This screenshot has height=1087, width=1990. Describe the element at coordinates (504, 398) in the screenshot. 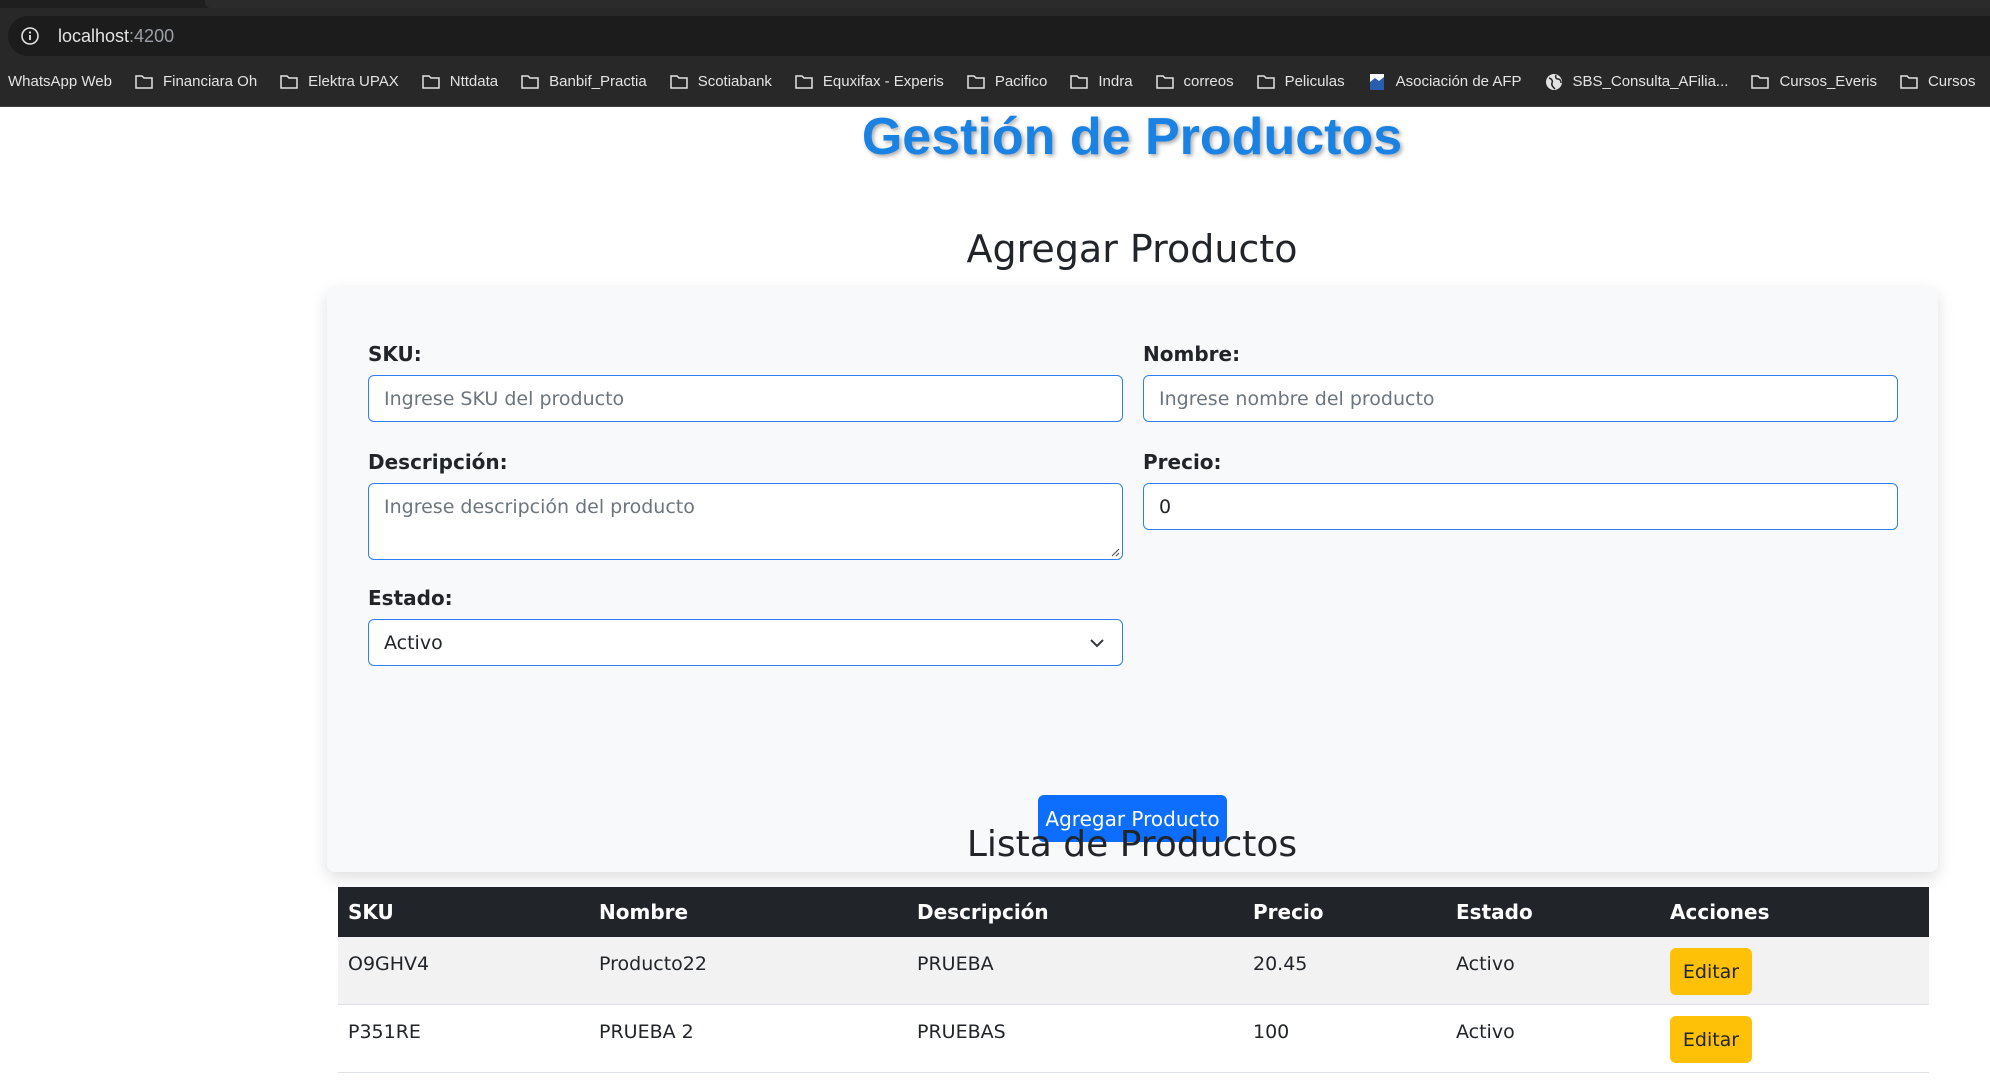

I see `sku-placeholder: Ingrese SKU del producto` at that location.